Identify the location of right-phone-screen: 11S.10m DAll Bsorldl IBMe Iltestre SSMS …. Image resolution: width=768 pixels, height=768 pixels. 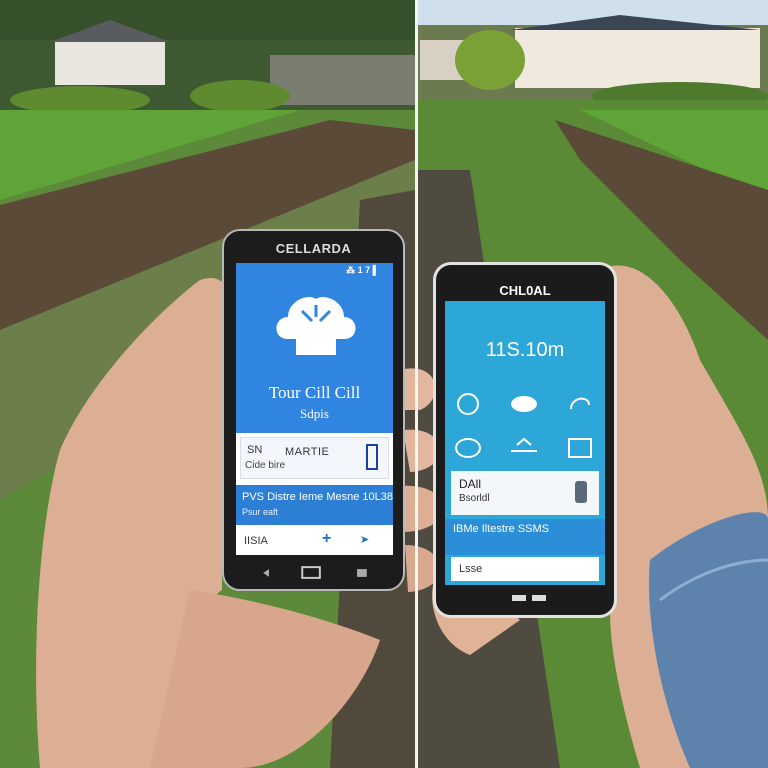
(525, 443).